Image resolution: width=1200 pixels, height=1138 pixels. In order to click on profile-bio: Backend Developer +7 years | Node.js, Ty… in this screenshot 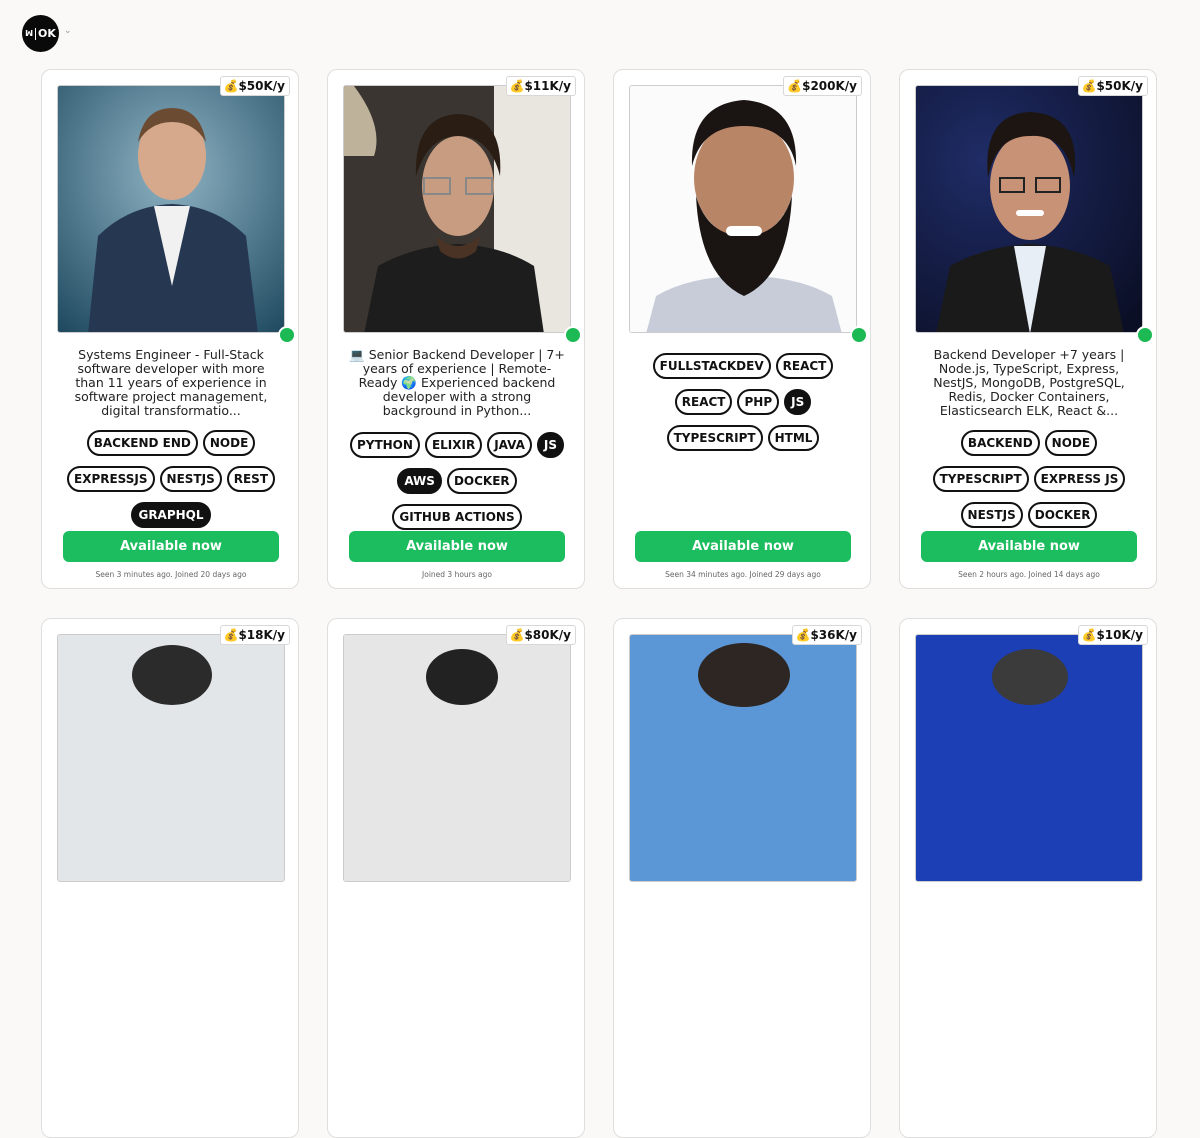, I will do `click(1029, 382)`.